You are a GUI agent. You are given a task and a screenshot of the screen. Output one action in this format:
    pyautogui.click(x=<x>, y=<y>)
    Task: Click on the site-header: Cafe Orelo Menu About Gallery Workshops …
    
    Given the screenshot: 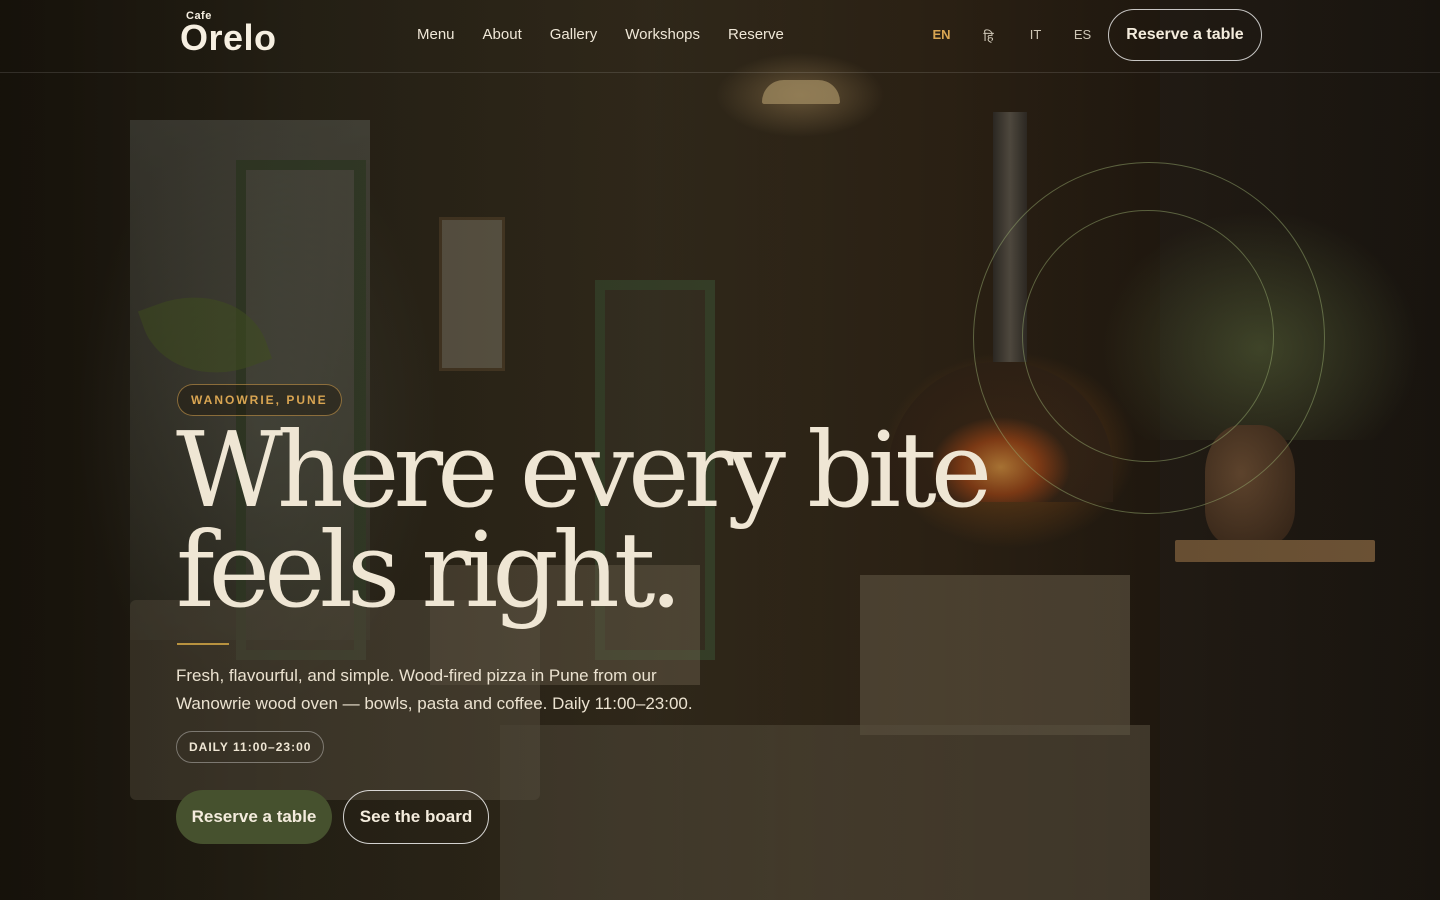 What is the action you would take?
    pyautogui.click(x=720, y=36)
    